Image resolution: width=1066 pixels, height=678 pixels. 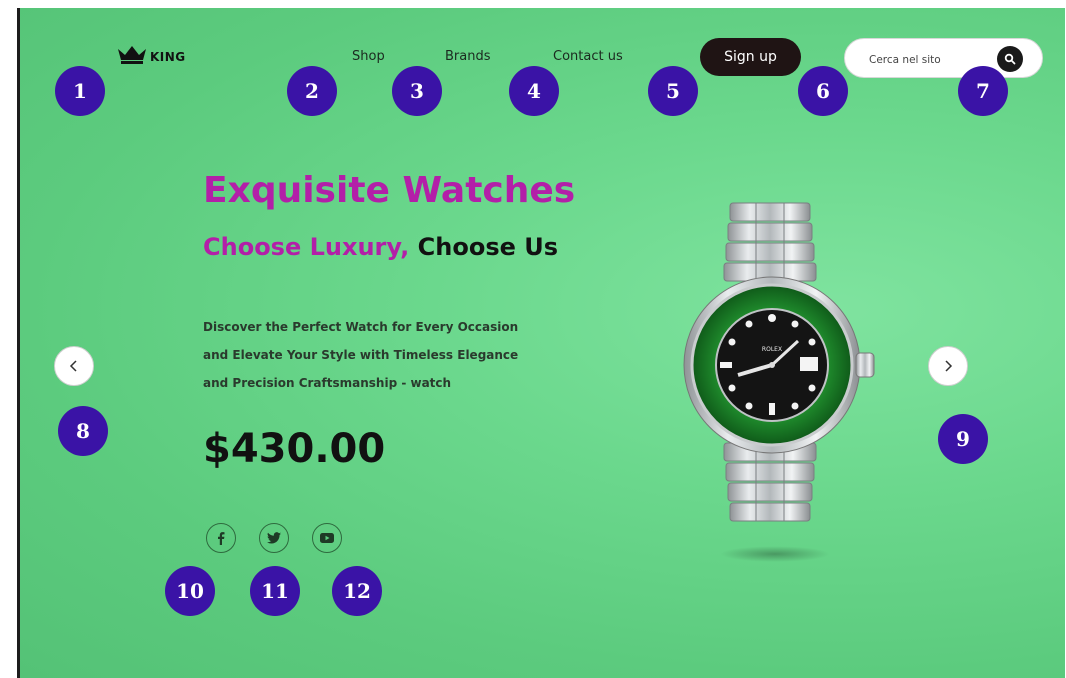 I want to click on badge-4: 4, so click(x=534, y=91).